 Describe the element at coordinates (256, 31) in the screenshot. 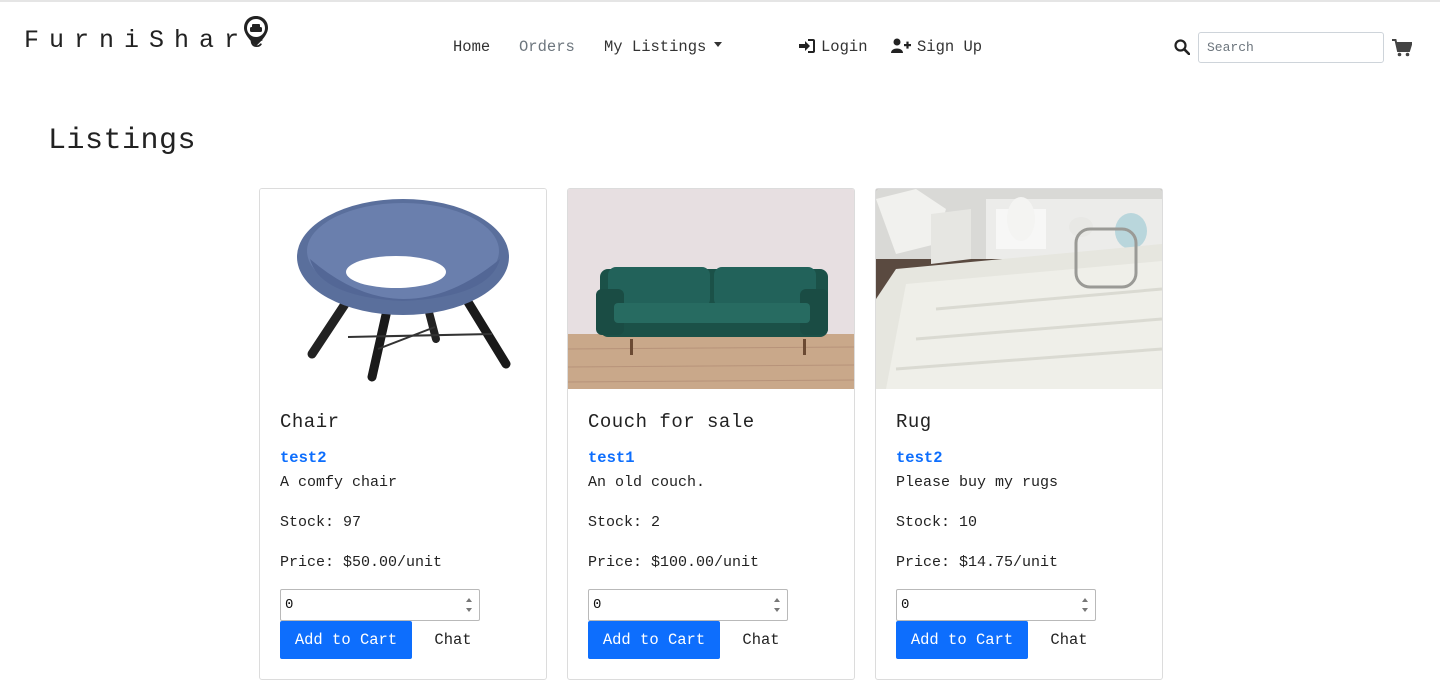

I see `sofa-pin-icon` at that location.